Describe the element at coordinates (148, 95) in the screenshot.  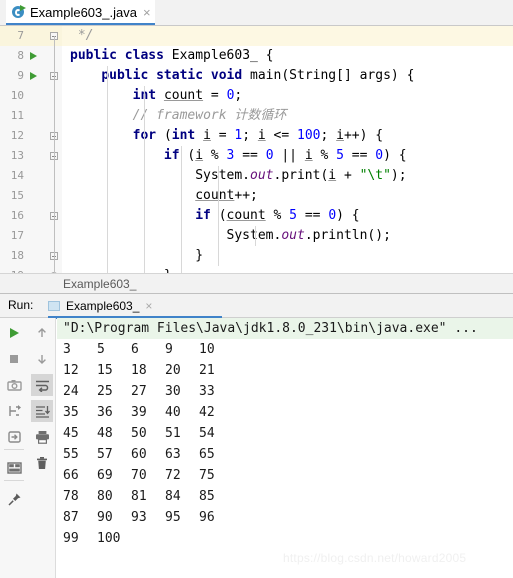
I see `code-token-kw: int` at that location.